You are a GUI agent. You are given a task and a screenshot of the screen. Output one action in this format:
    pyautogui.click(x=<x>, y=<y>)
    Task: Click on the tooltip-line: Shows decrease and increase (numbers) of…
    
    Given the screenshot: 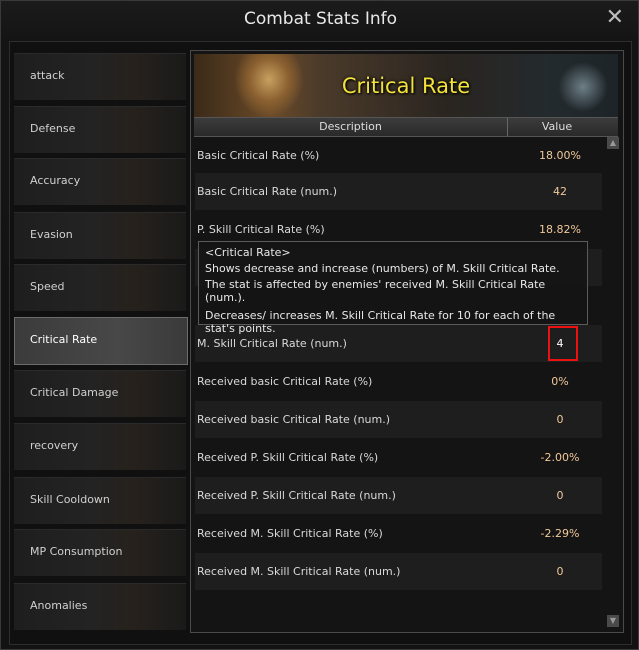 What is the action you would take?
    pyautogui.click(x=382, y=268)
    